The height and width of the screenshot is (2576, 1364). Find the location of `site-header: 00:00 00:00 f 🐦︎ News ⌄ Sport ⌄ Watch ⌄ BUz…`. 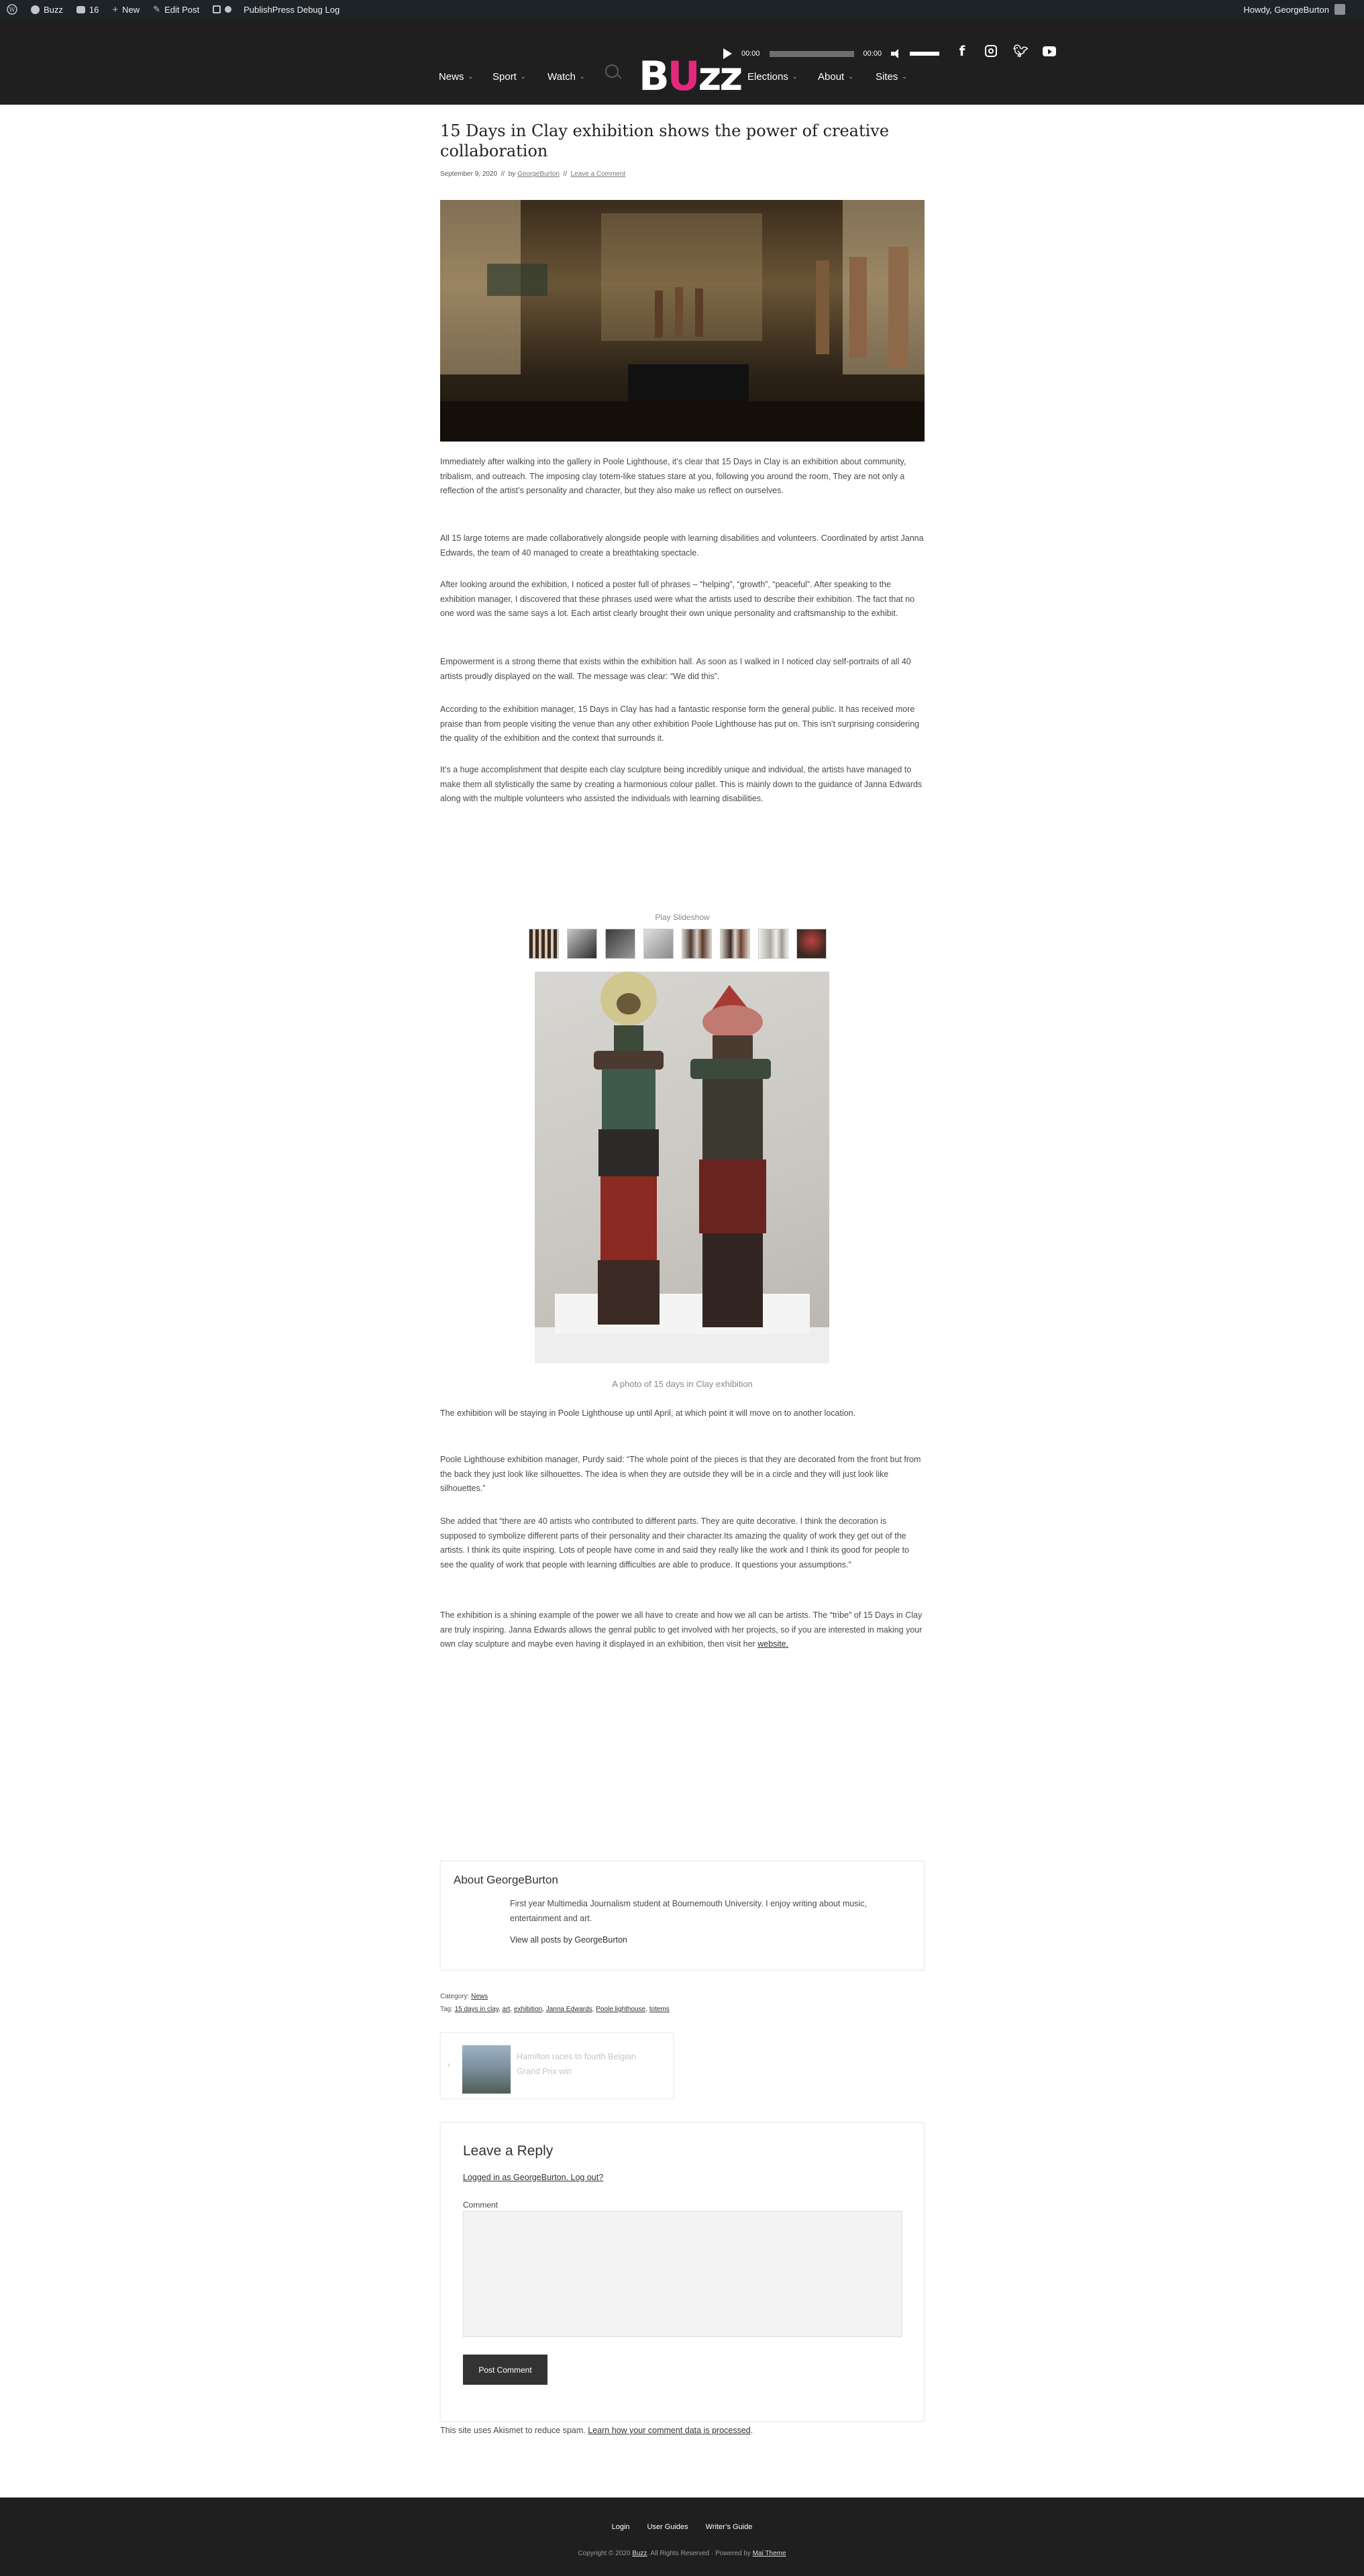

site-header: 00:00 00:00 f 🐦︎ News ⌄ Sport ⌄ Watch ⌄ BUz… is located at coordinates (682, 62).